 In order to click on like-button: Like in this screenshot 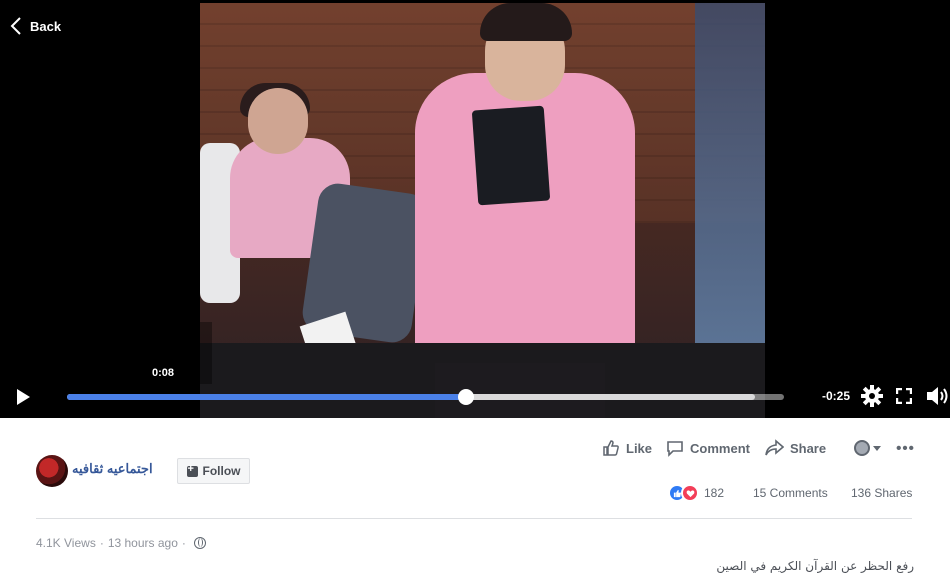, I will do `click(627, 448)`.